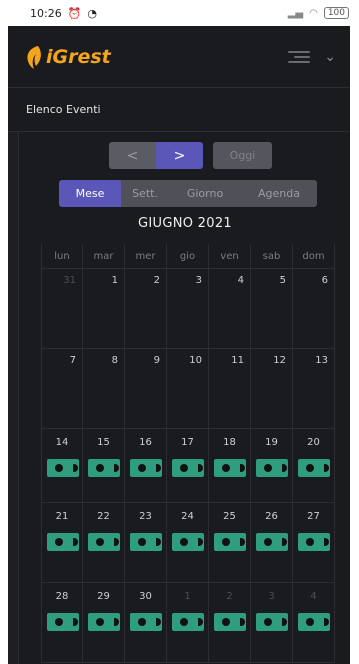 The height and width of the screenshot is (664, 359). What do you see at coordinates (330, 57) in the screenshot?
I see `chevron-down-icon: ⌄` at bounding box center [330, 57].